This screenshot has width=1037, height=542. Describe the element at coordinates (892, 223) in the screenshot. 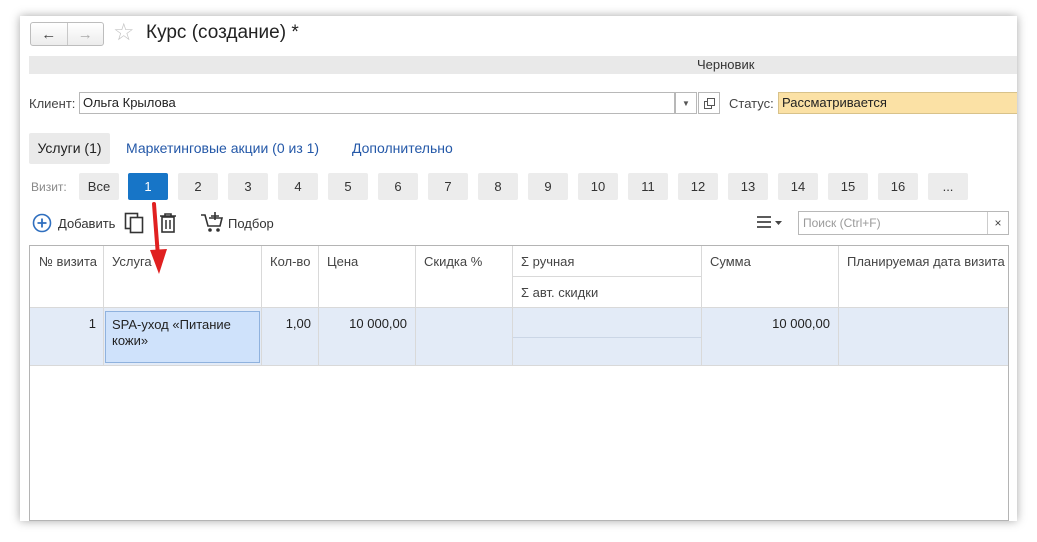

I see `search-input` at that location.